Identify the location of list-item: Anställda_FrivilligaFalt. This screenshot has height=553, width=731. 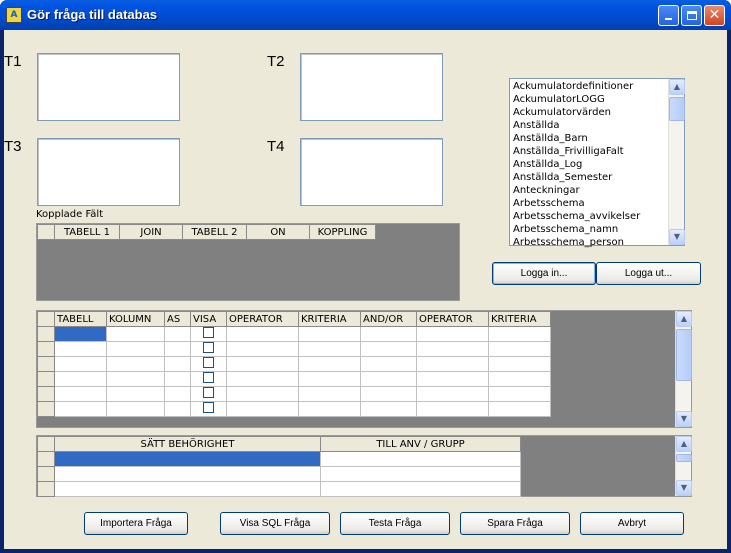
(589, 151).